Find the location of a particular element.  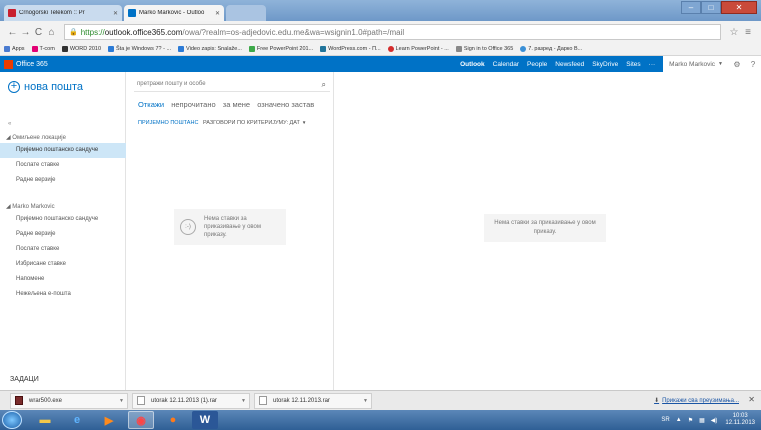

word-taskbar-icon: W is located at coordinates (205, 420).